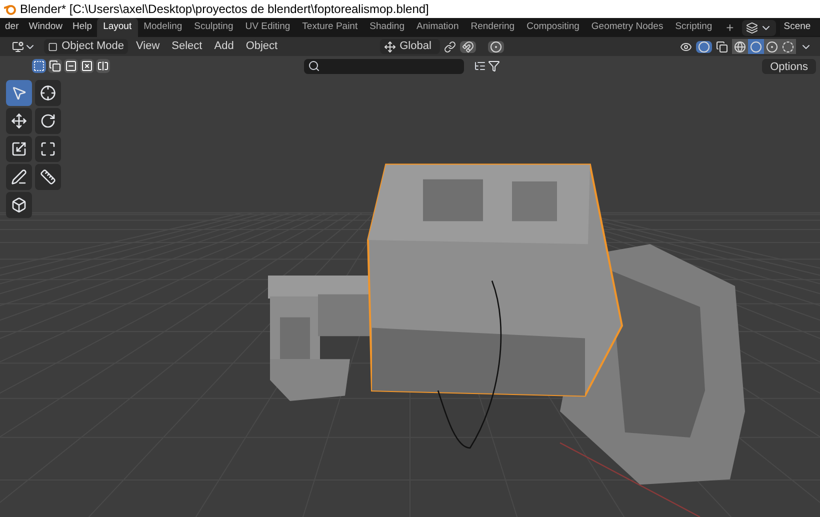  I want to click on search-icon, so click(314, 66).